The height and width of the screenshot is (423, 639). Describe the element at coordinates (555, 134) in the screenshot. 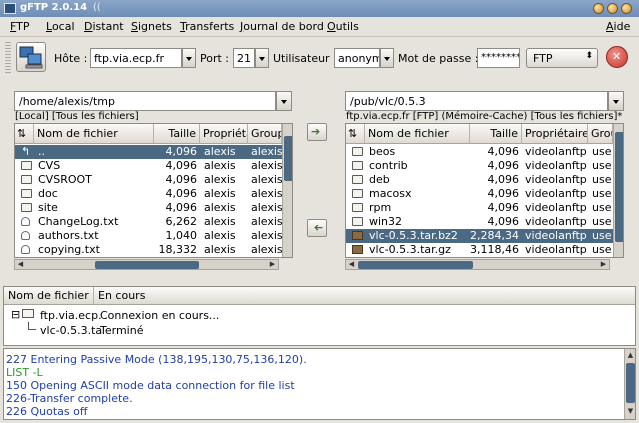

I see `remote-col-owner: Propriétaire` at that location.